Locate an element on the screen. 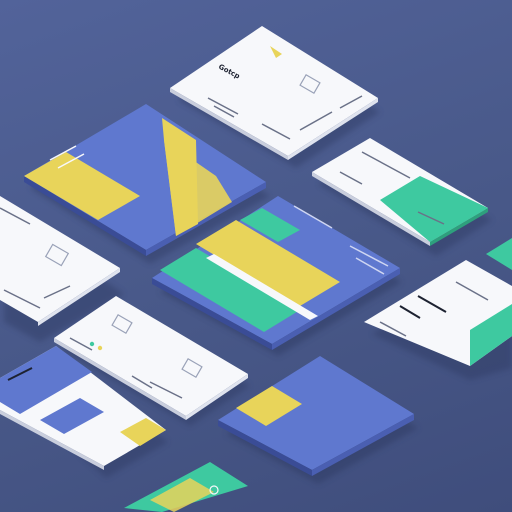 Image resolution: width=512 pixels, height=512 pixels. card-right-lower is located at coordinates (438, 309).